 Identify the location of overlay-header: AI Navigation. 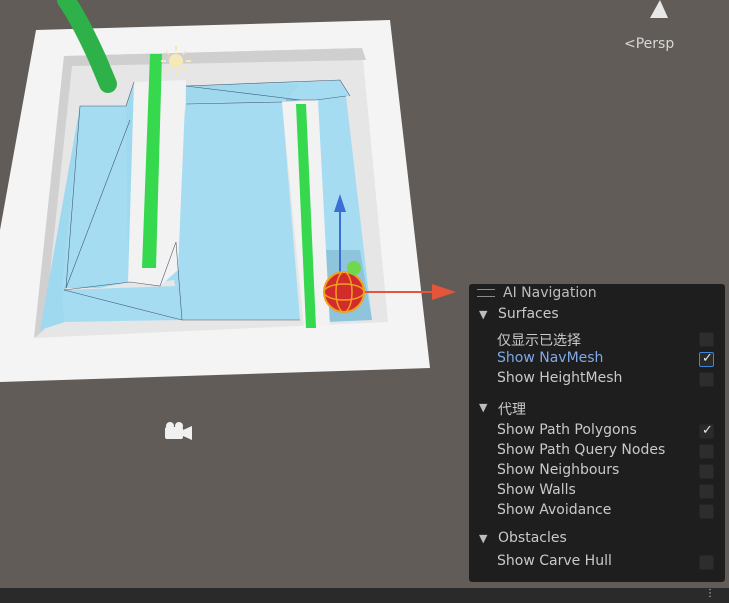
(597, 293).